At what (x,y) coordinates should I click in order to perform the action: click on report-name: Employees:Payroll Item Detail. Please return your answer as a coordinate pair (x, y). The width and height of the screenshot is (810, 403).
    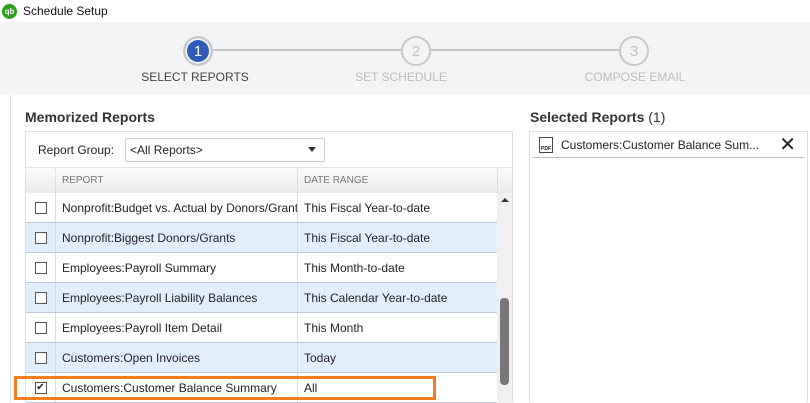
    Looking at the image, I should click on (177, 327).